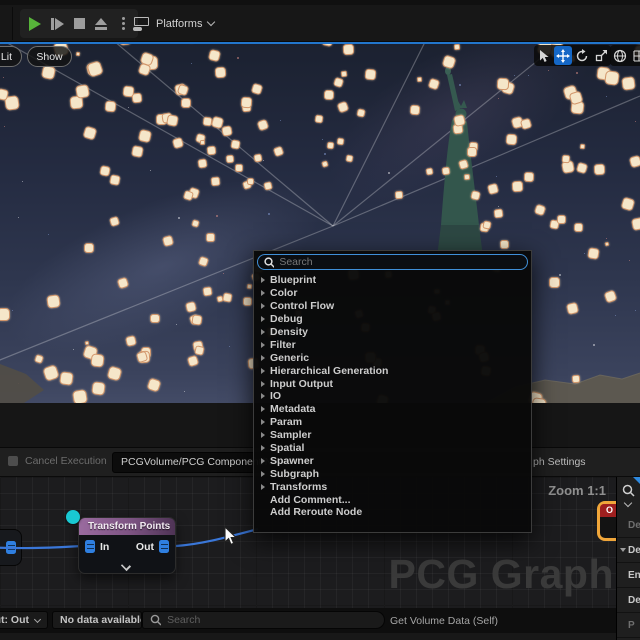  I want to click on menu-category-density: Density, so click(392, 332).